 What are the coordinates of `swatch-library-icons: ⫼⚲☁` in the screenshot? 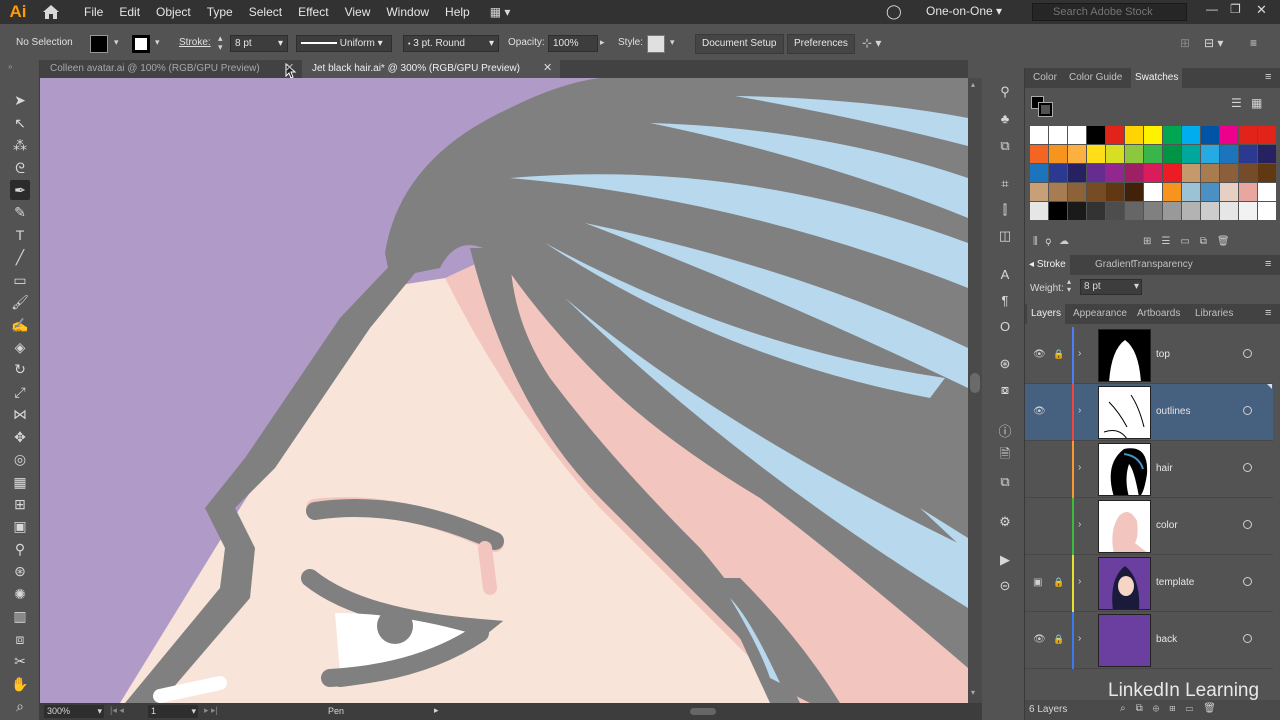 It's located at (1055, 241).